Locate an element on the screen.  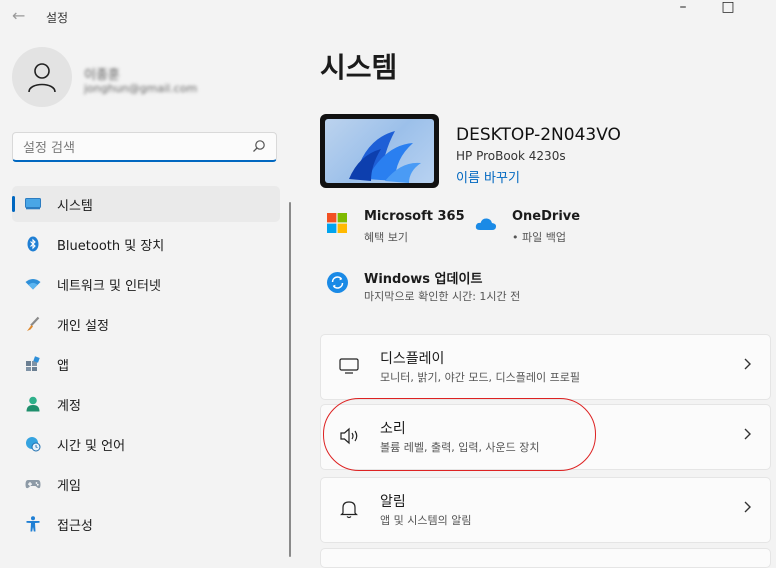
card-subtitle: 앱 및 시스템의 알림 is located at coordinates (426, 520).